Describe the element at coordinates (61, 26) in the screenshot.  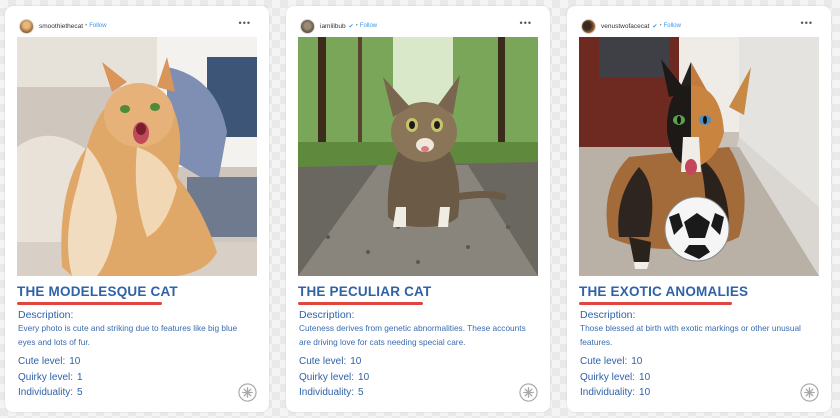
I see `username: smoothiethecat` at that location.